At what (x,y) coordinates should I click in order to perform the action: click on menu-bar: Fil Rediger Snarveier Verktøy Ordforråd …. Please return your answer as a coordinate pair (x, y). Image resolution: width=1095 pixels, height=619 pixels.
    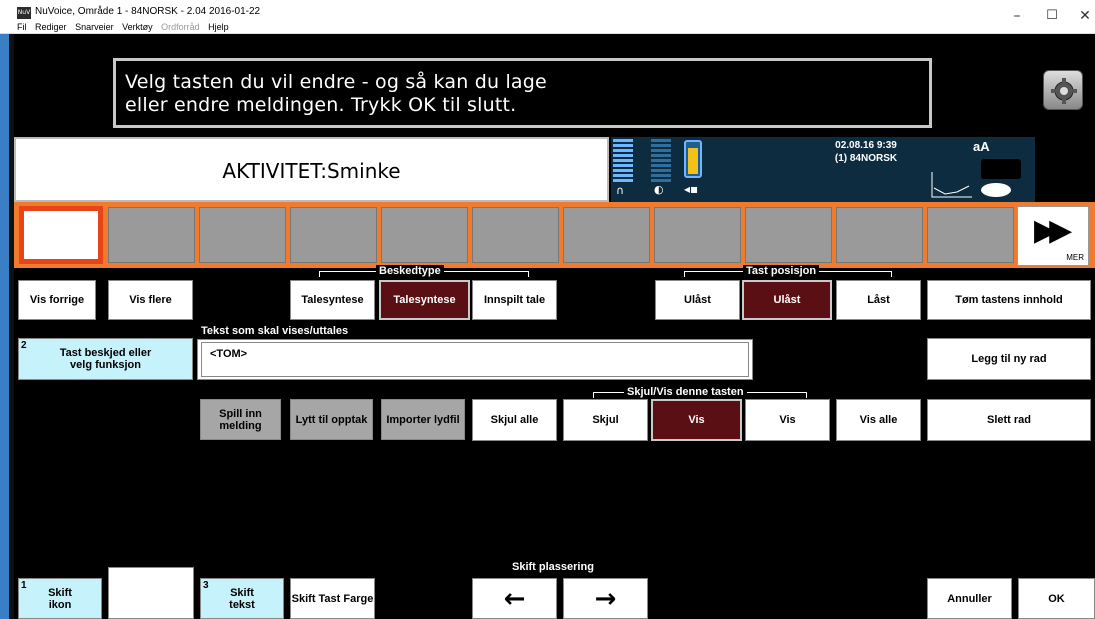
    Looking at the image, I should click on (126, 27).